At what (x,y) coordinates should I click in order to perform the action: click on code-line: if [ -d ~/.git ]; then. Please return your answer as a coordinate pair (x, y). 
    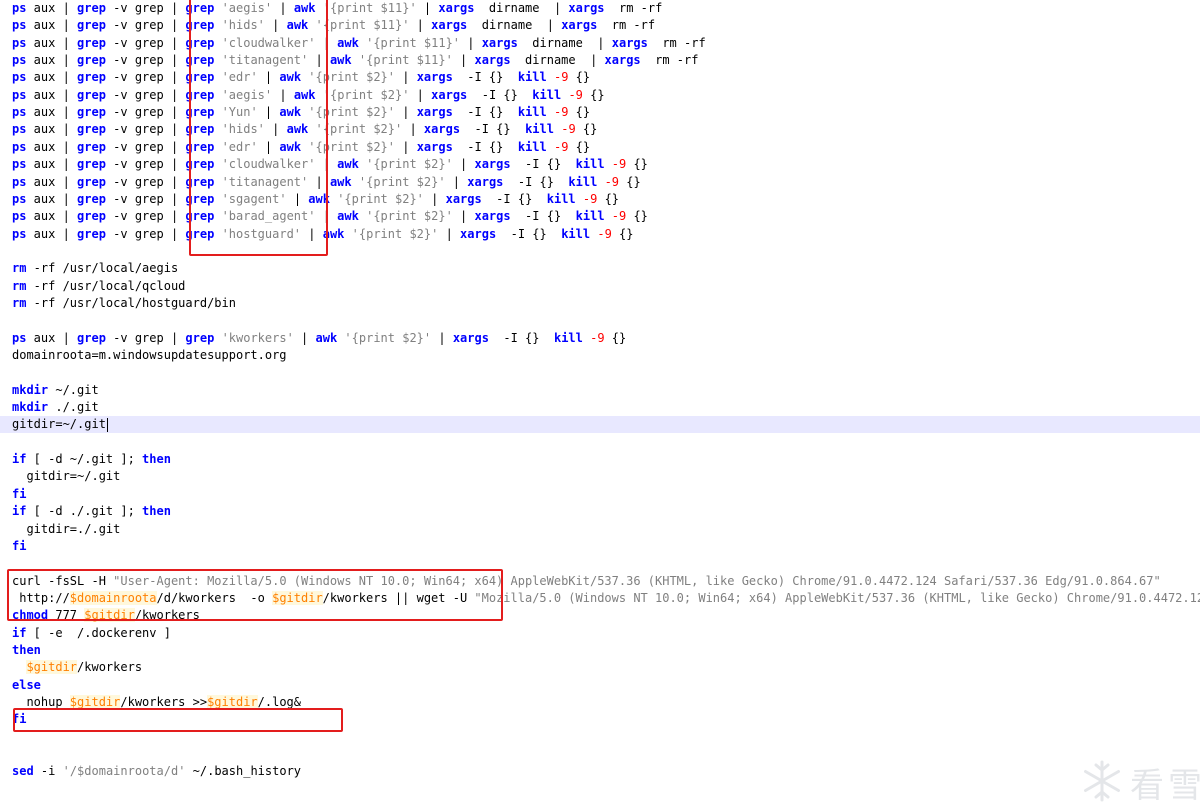
    Looking at the image, I should click on (606, 459).